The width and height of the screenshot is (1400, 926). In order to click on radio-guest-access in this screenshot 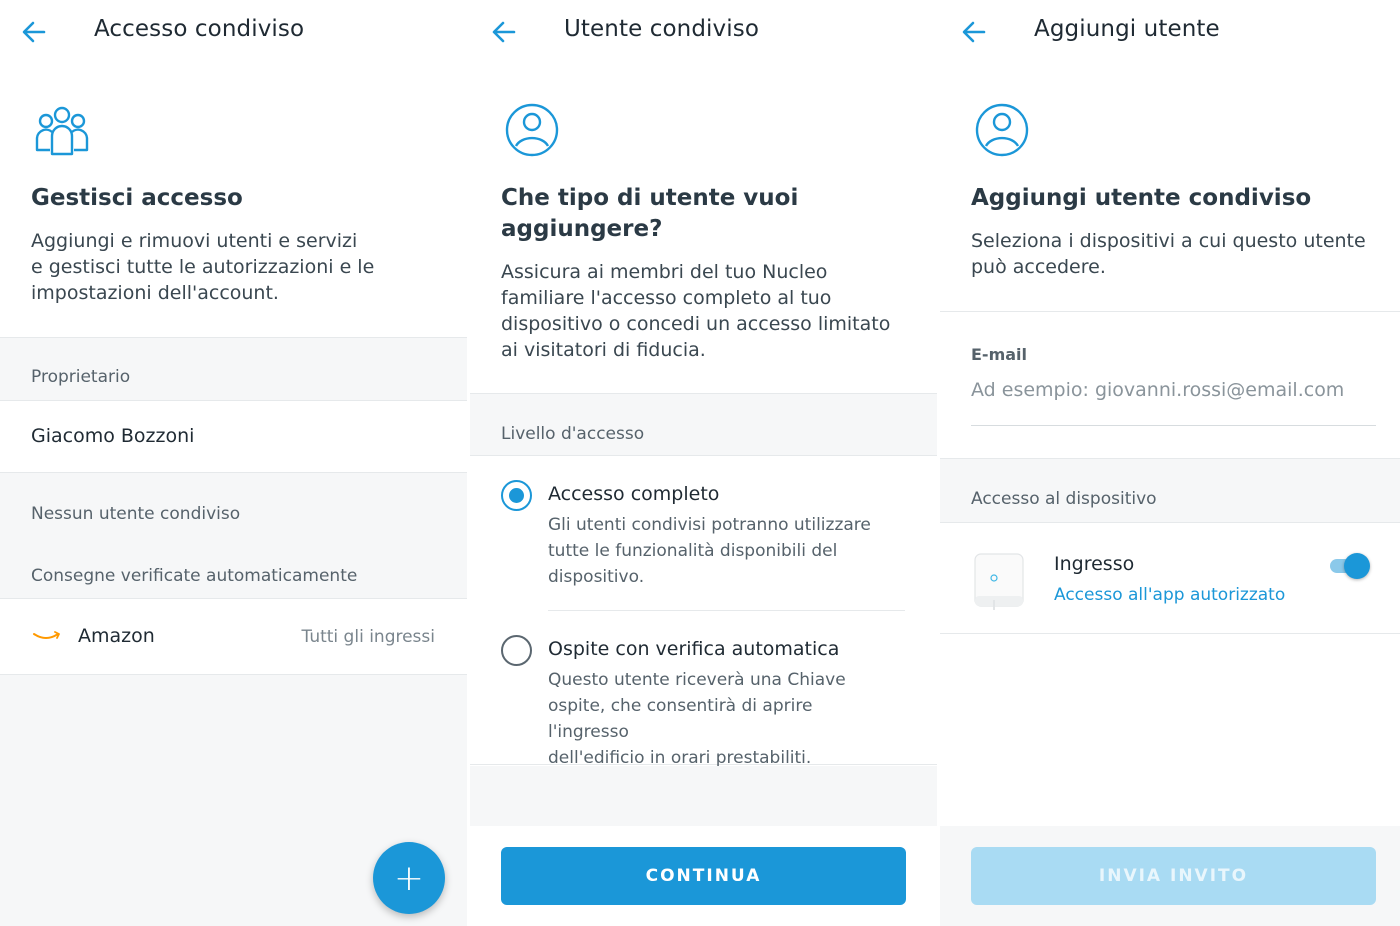, I will do `click(516, 650)`.